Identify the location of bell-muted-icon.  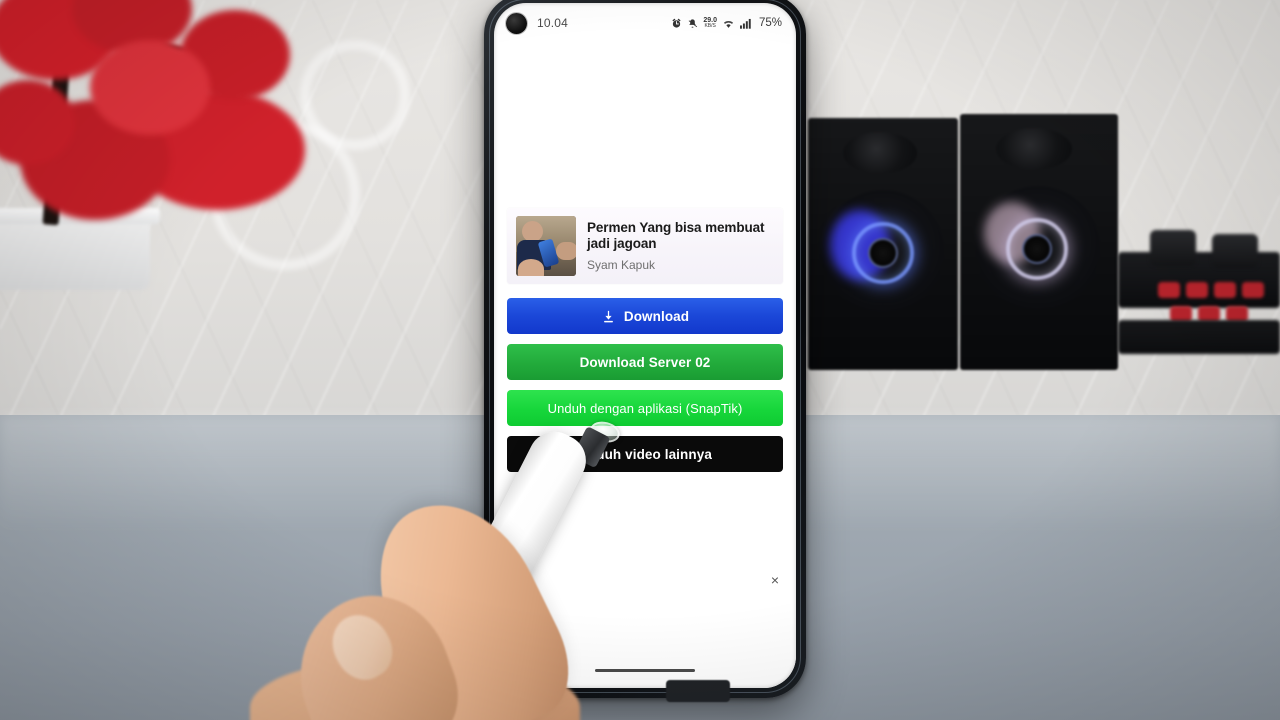
(692, 23).